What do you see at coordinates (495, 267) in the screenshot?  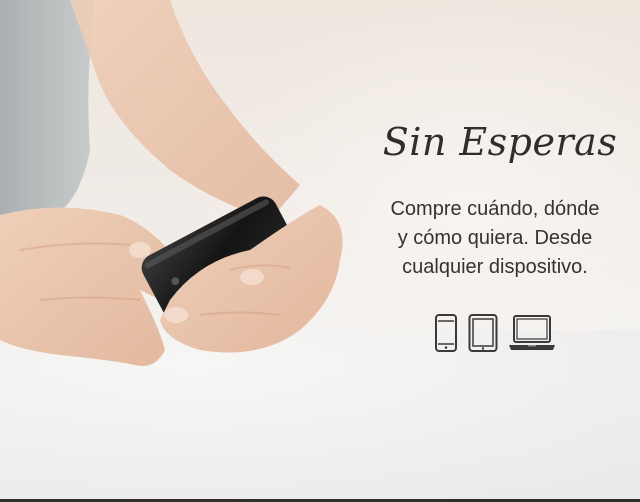 I see `subtitle-line: cualquier dispositivo.` at bounding box center [495, 267].